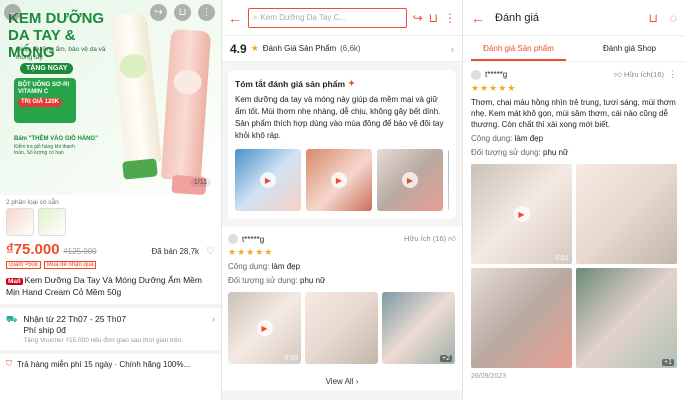  Describe the element at coordinates (629, 48) in the screenshot. I see `tab-shop-reviews: Đánh giá Shop` at that location.